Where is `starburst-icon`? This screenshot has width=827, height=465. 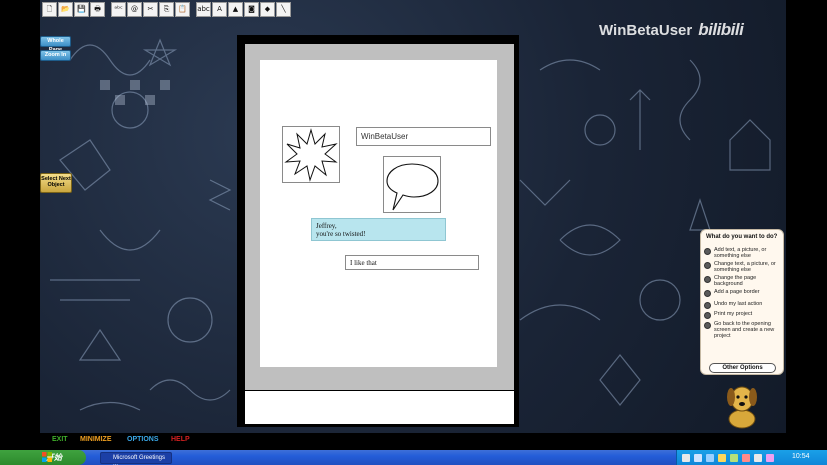
starburst-icon is located at coordinates (311, 155).